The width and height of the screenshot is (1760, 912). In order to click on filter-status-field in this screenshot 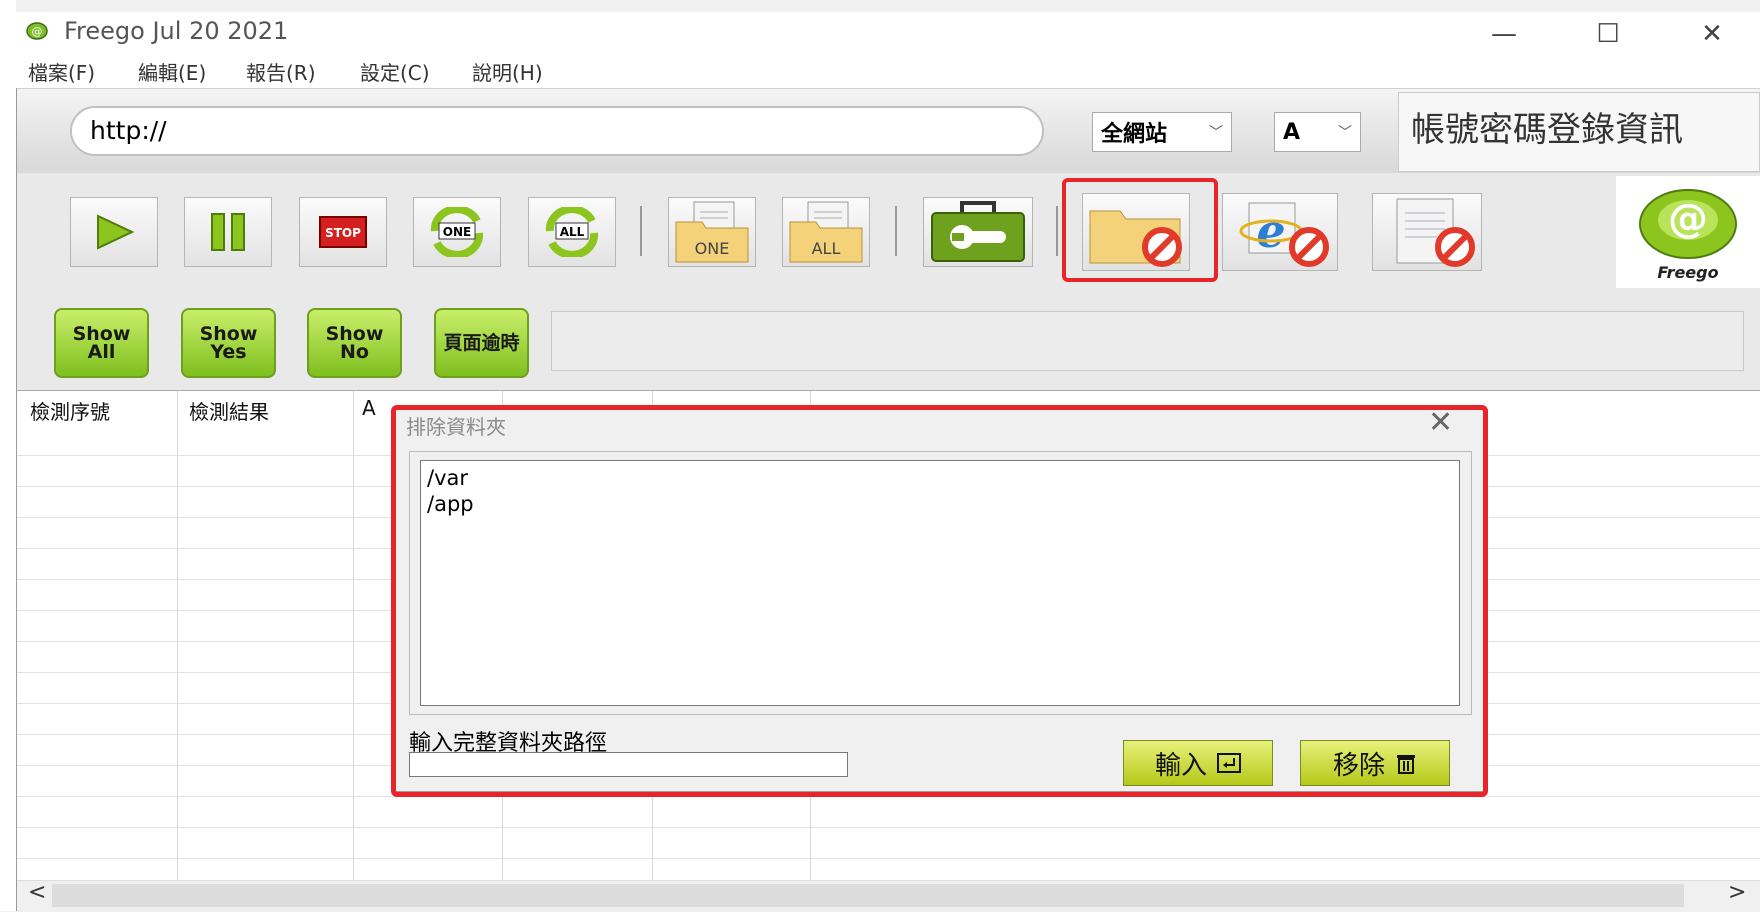, I will do `click(1147, 341)`.